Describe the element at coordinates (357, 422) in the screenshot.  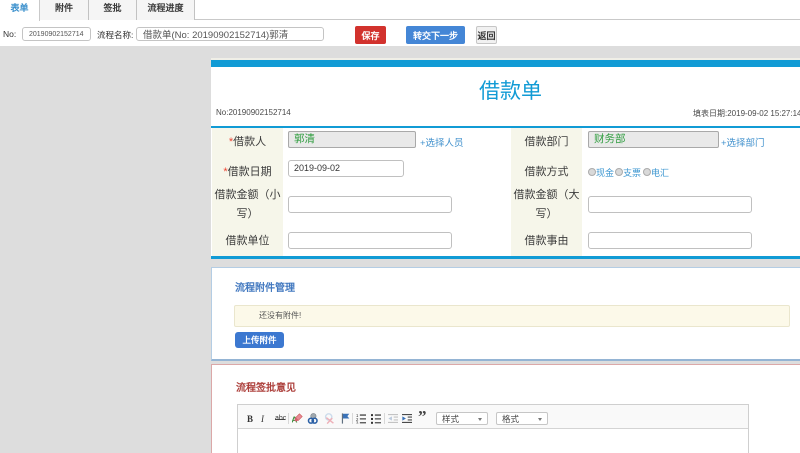
I see `svg-text: 3` at that location.